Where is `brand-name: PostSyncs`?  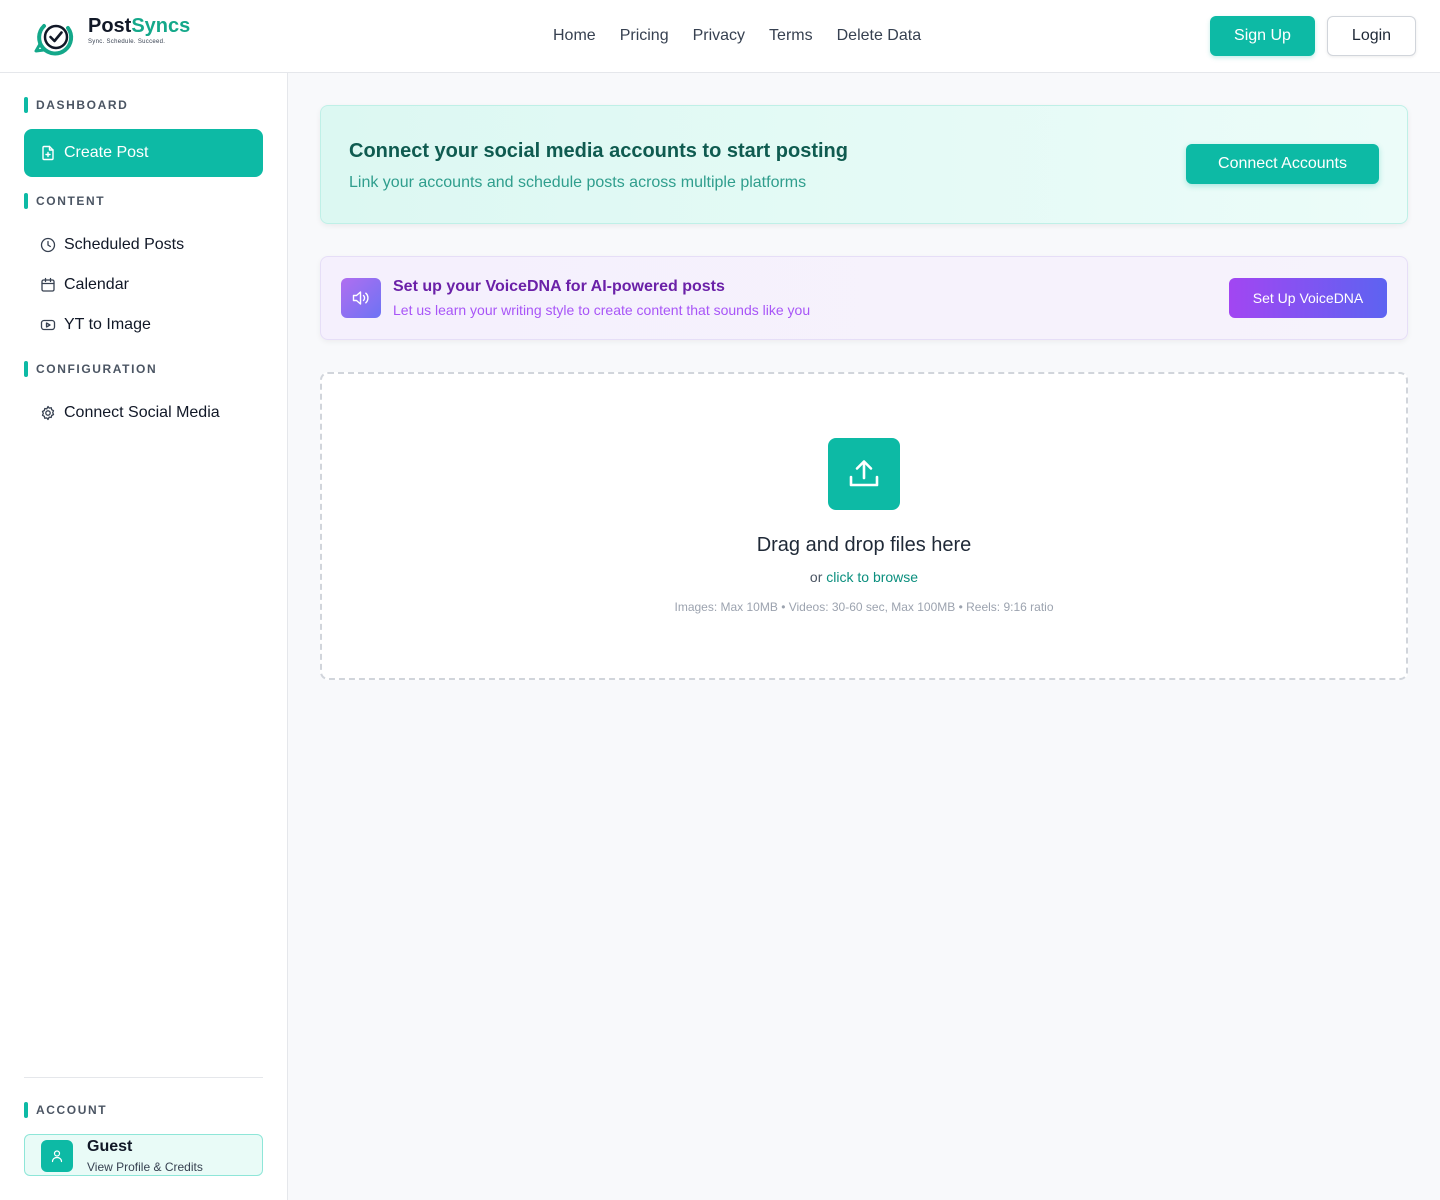 brand-name: PostSyncs is located at coordinates (139, 26).